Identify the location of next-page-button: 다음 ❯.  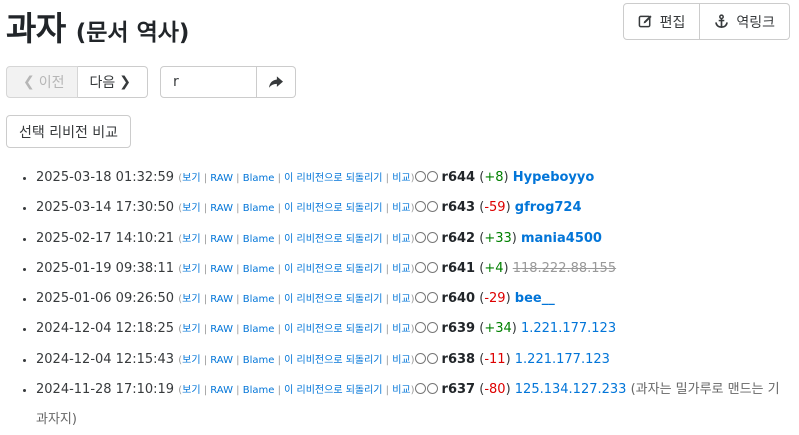
(112, 82).